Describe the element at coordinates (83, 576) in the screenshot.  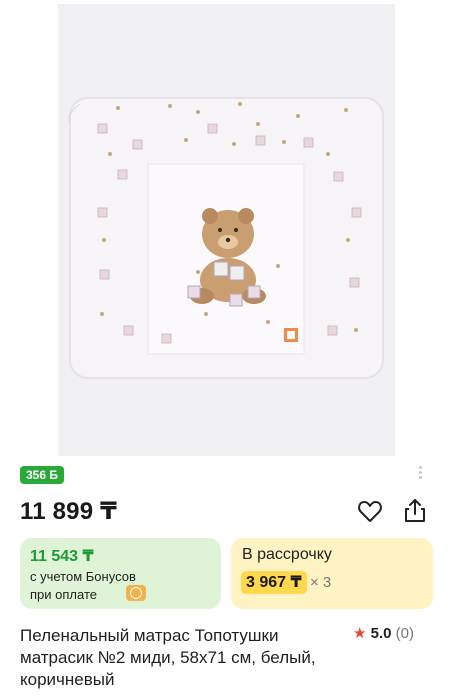
I see `bonus-note: с учетом Бонусов` at that location.